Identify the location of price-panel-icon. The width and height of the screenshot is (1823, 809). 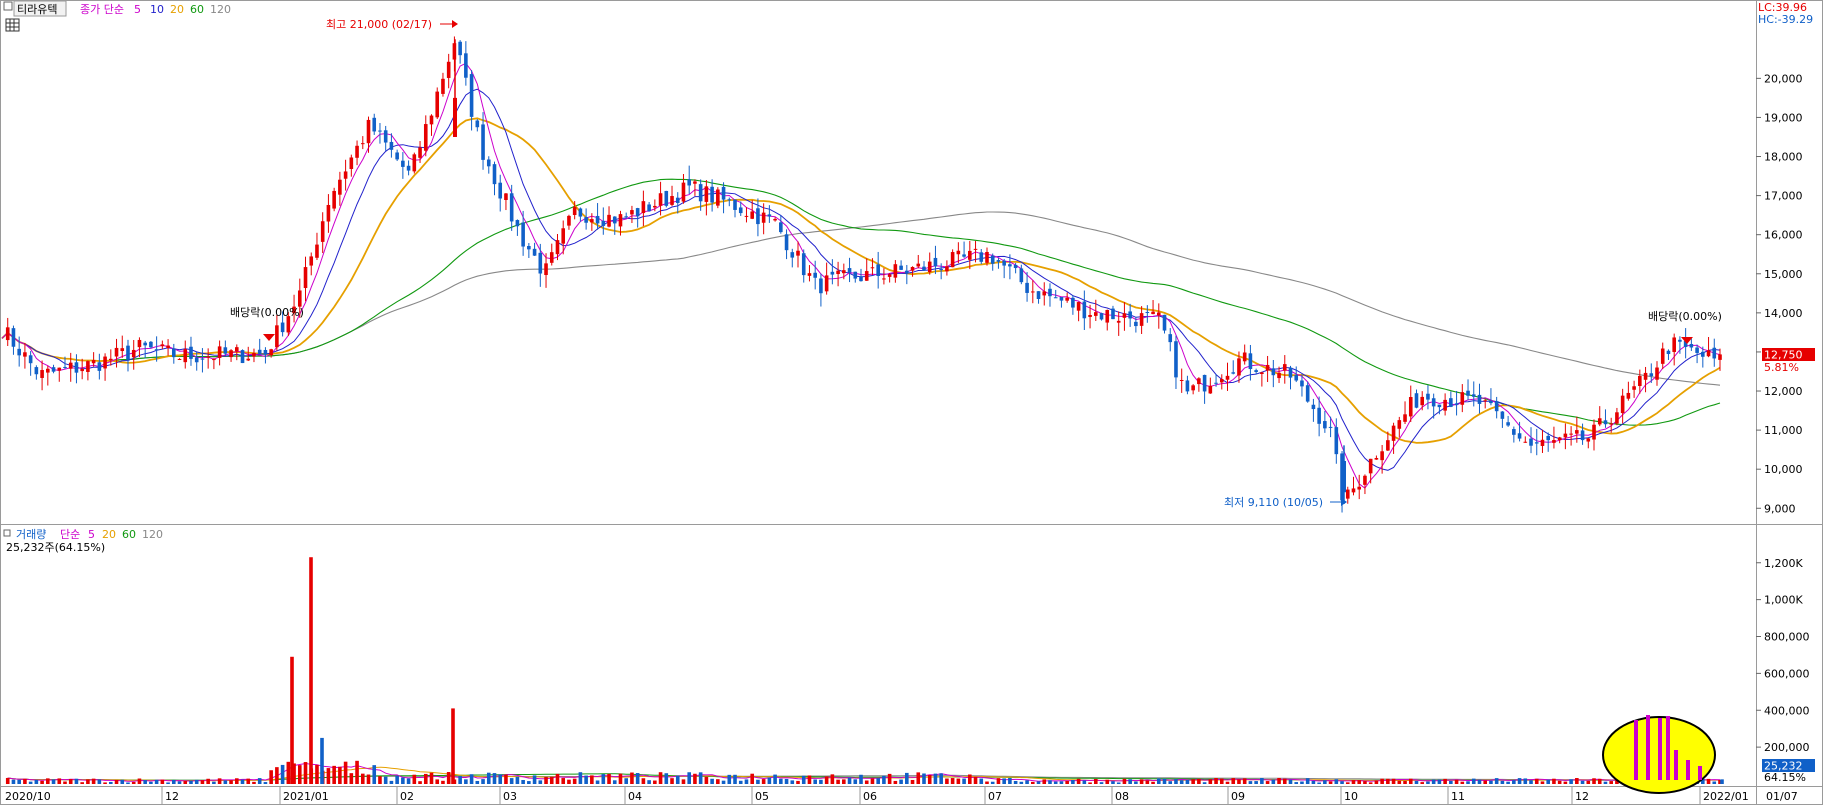
(8, 6).